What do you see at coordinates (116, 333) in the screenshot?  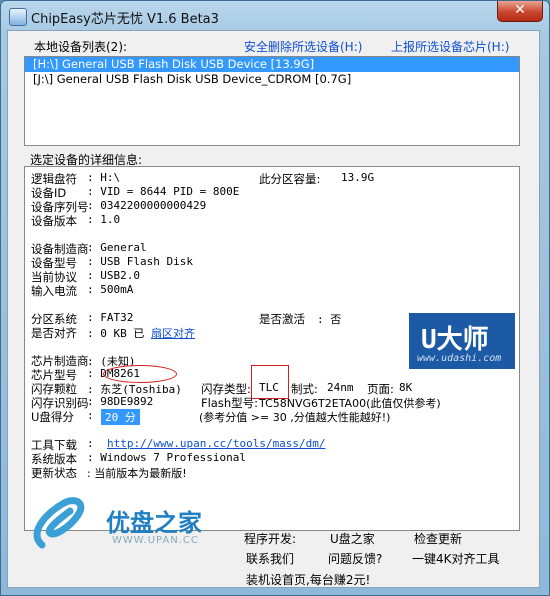 I see `align-value: : 0 KB 已` at bounding box center [116, 333].